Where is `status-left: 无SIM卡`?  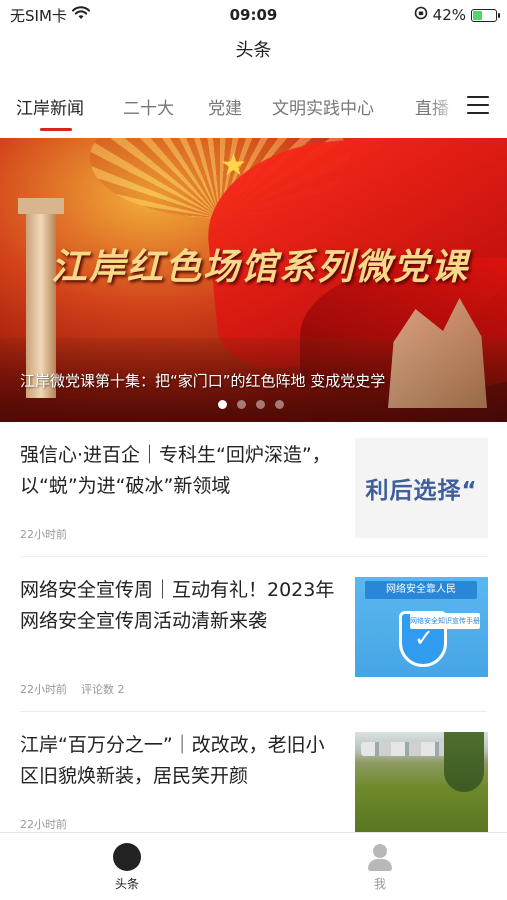
status-left: 无SIM卡 is located at coordinates (50, 15).